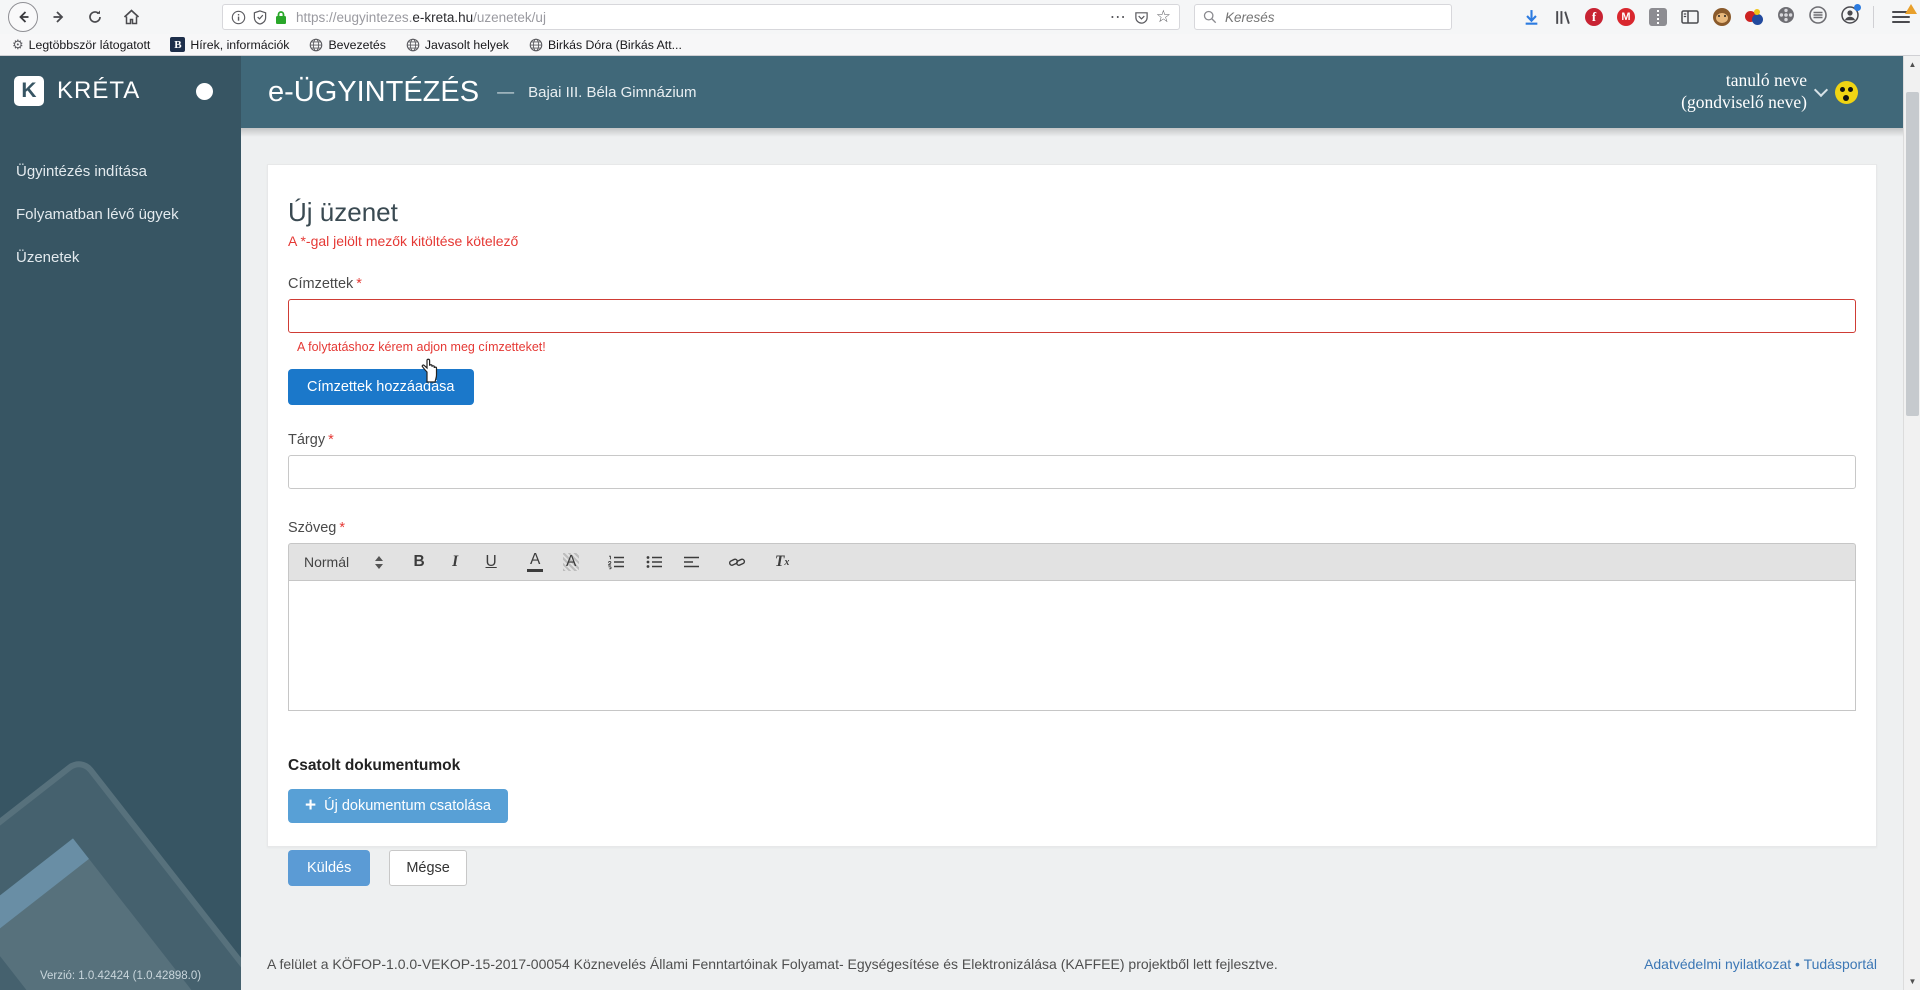  What do you see at coordinates (311, 805) in the screenshot?
I see `plus-icon: +` at bounding box center [311, 805].